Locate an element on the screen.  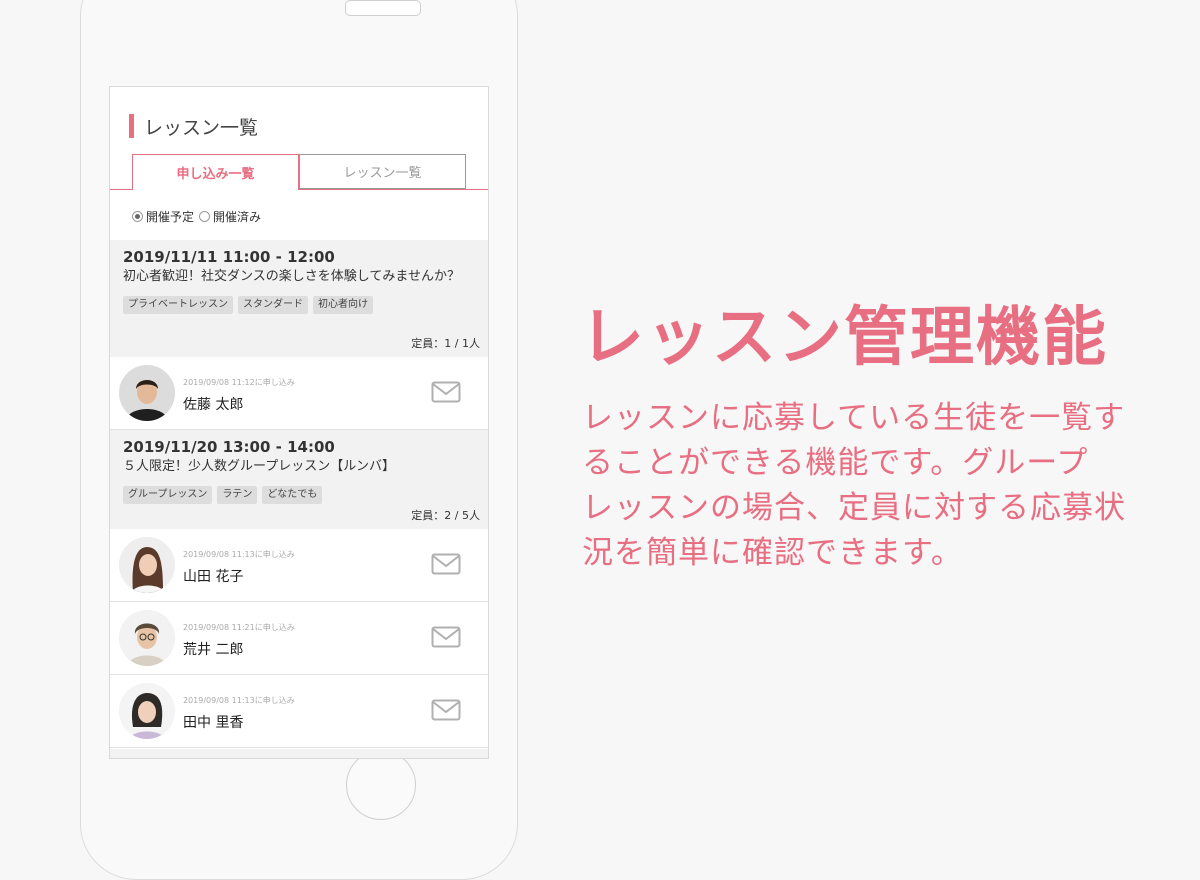
applicant-name: 田中 里香 is located at coordinates (213, 723).